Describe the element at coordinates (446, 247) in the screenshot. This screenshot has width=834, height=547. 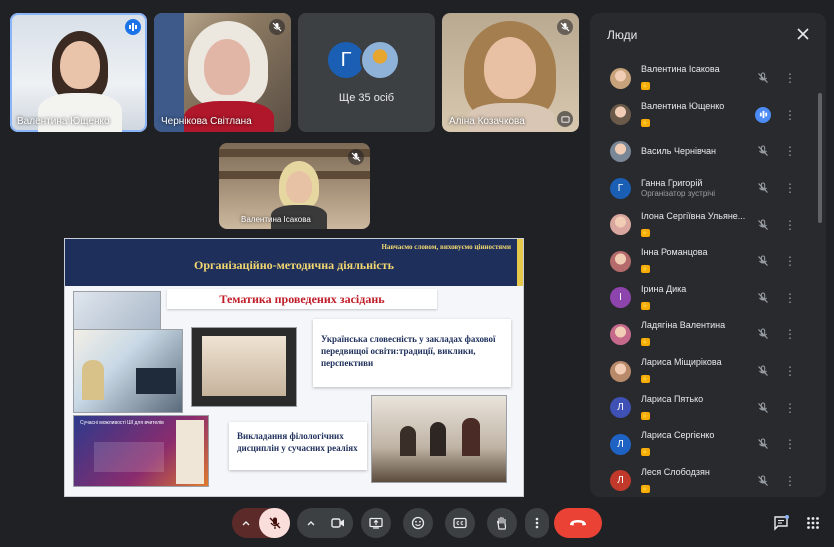
I see `slide-motto: Навчаємо словом, виховуємо цінностями` at that location.